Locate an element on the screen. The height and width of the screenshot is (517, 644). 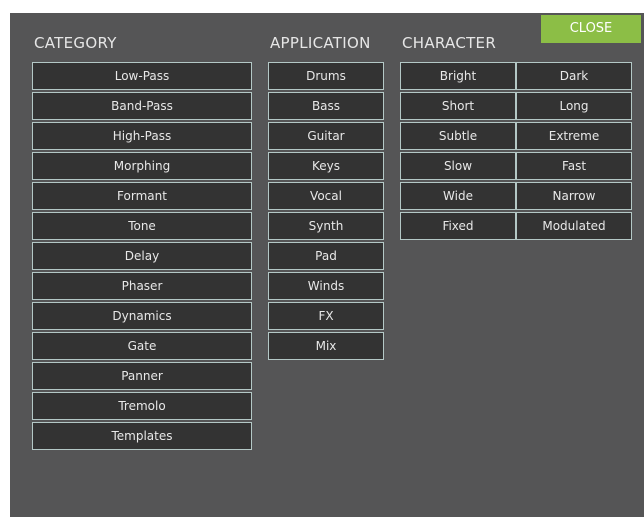
character-button-fast: Fast is located at coordinates (574, 166).